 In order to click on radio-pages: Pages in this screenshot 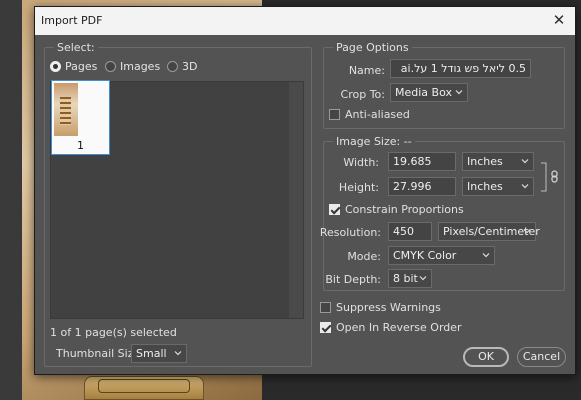, I will do `click(73, 66)`.